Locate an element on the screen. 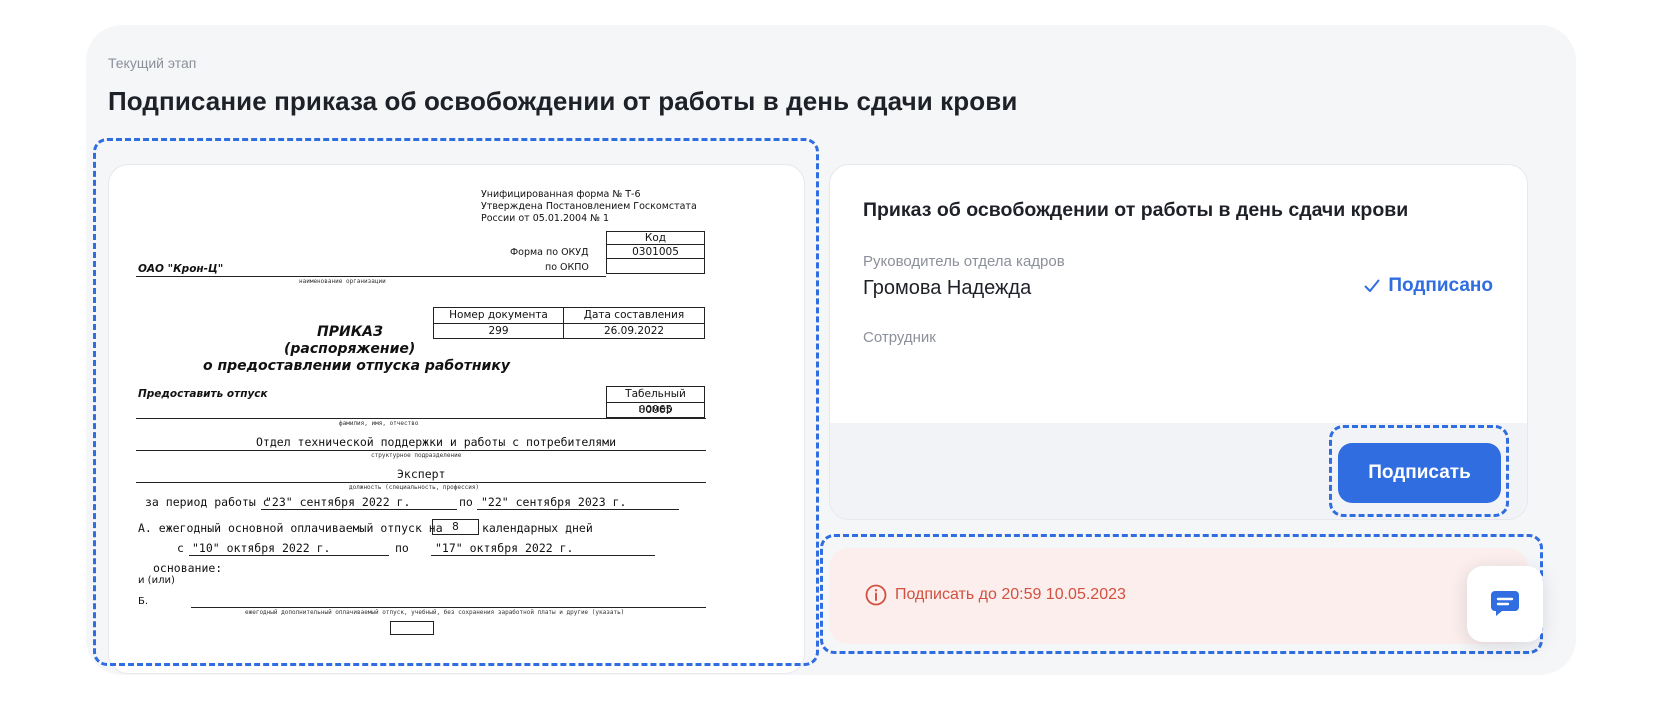  period-from-date: "23" сентября 2022 г. is located at coordinates (338, 502).